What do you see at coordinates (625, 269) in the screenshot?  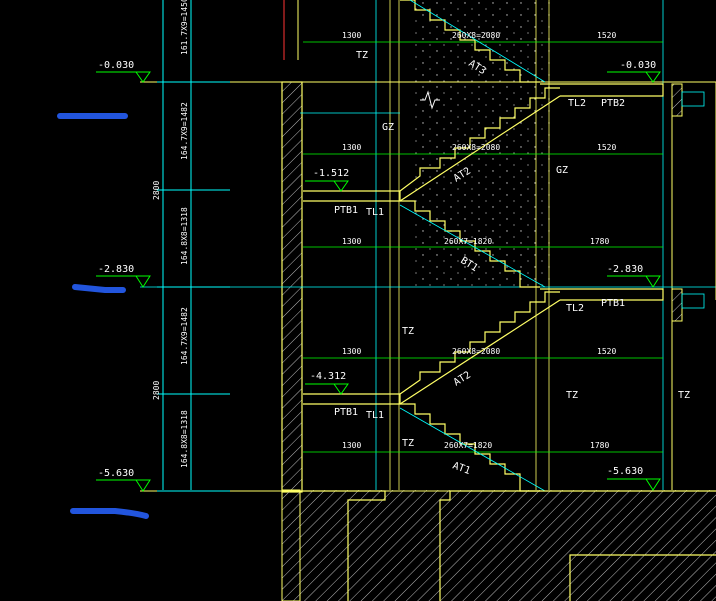 I see `elev-e3-right: -2.830` at bounding box center [625, 269].